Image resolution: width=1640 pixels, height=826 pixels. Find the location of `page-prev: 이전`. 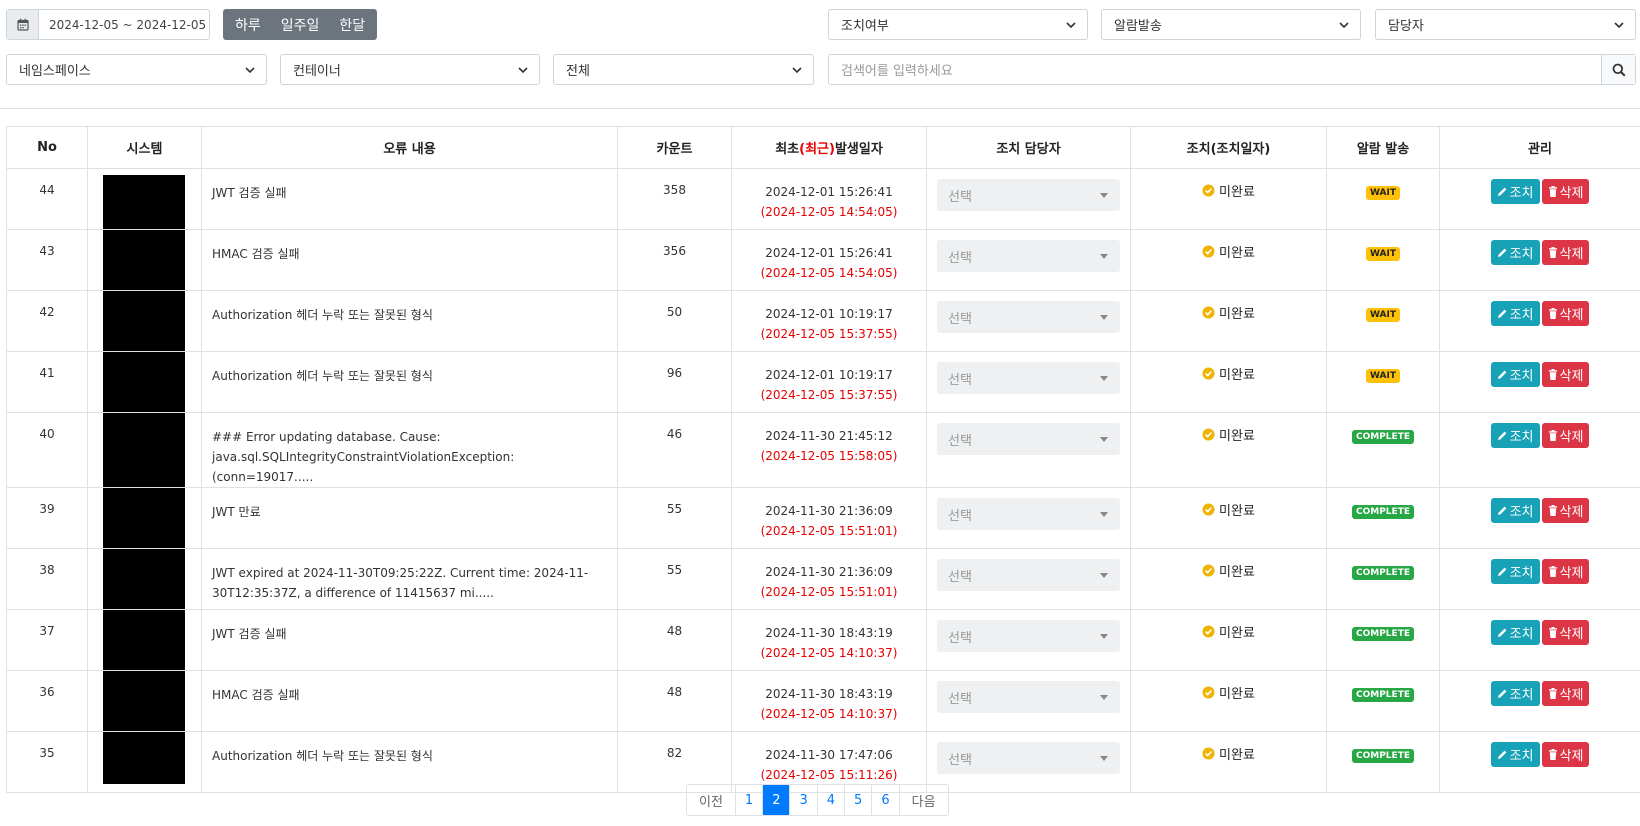

page-prev: 이전 is located at coordinates (711, 800).